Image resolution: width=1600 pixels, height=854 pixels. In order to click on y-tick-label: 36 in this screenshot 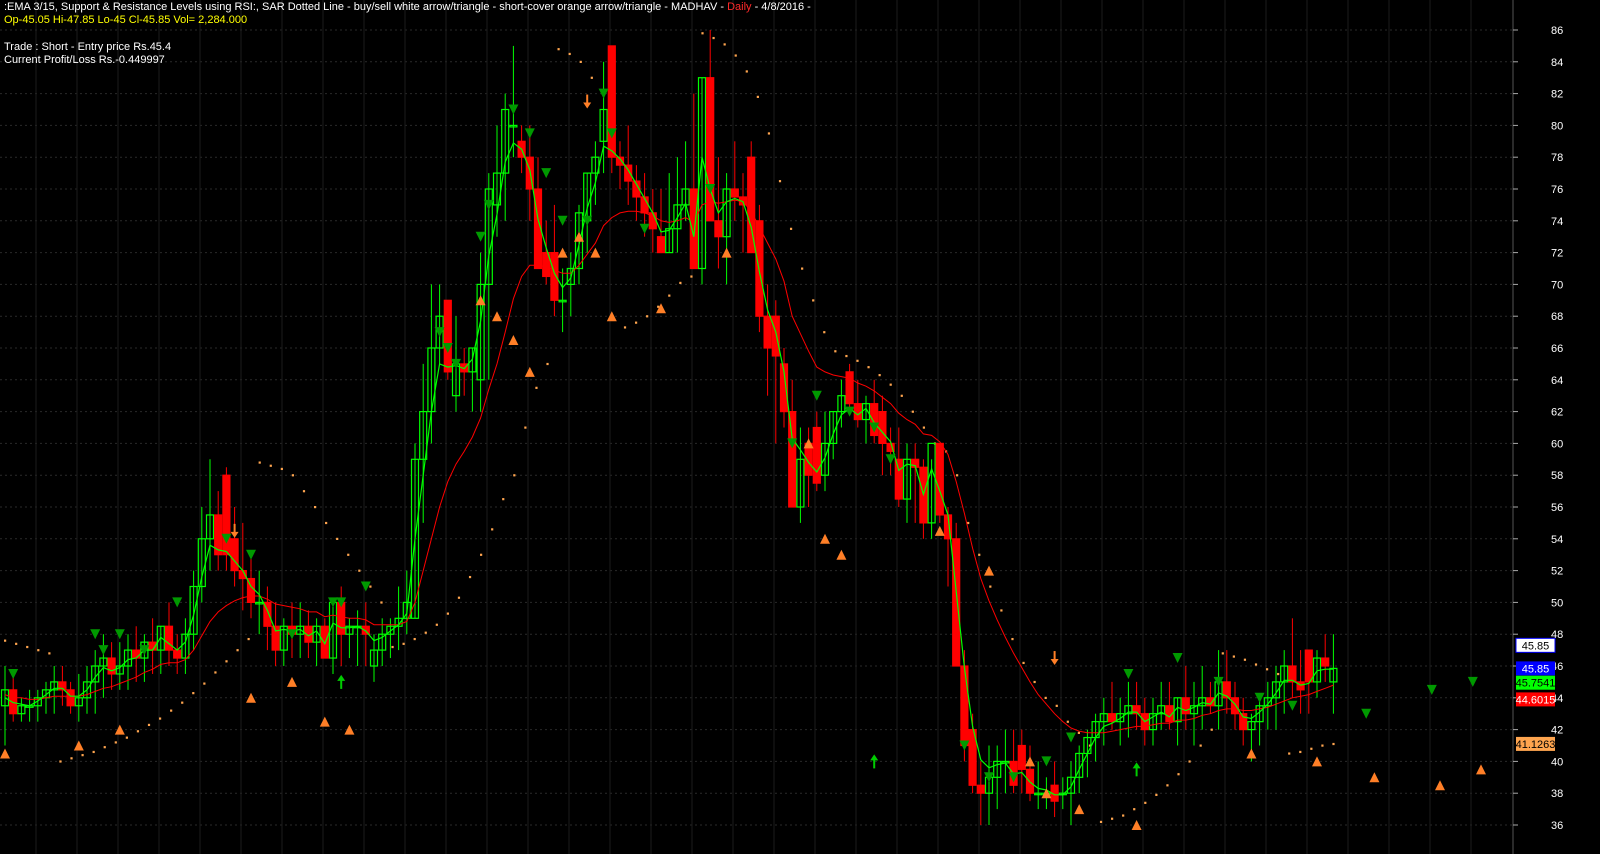, I will do `click(1557, 826)`.